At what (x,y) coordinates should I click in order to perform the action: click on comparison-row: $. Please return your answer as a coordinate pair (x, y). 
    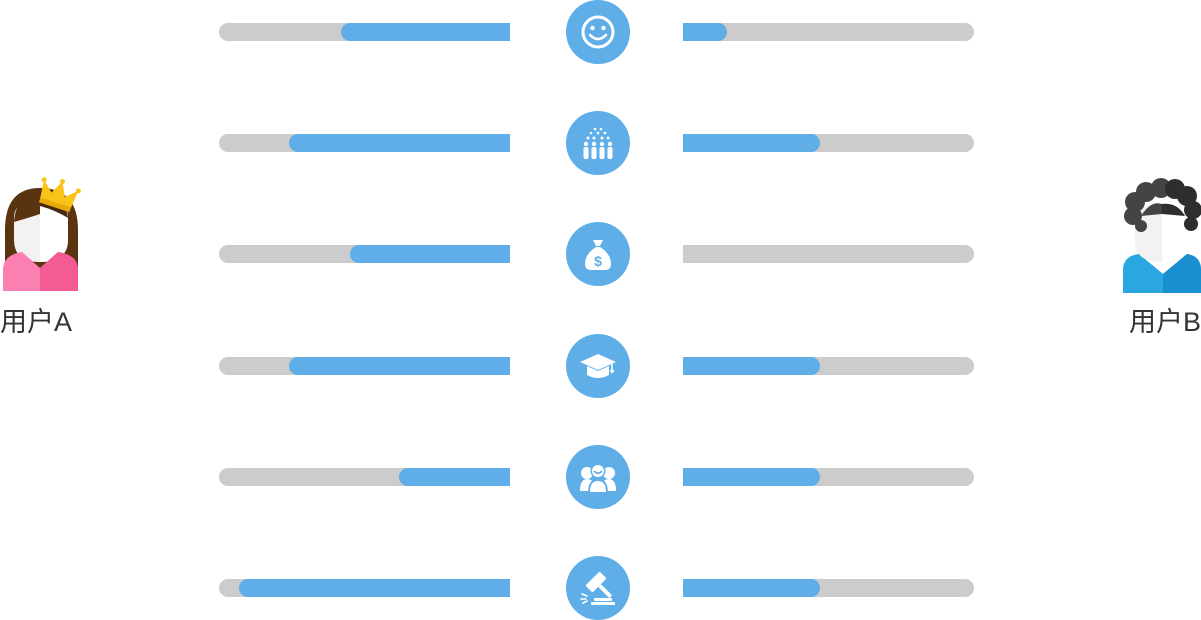
    Looking at the image, I should click on (596, 254).